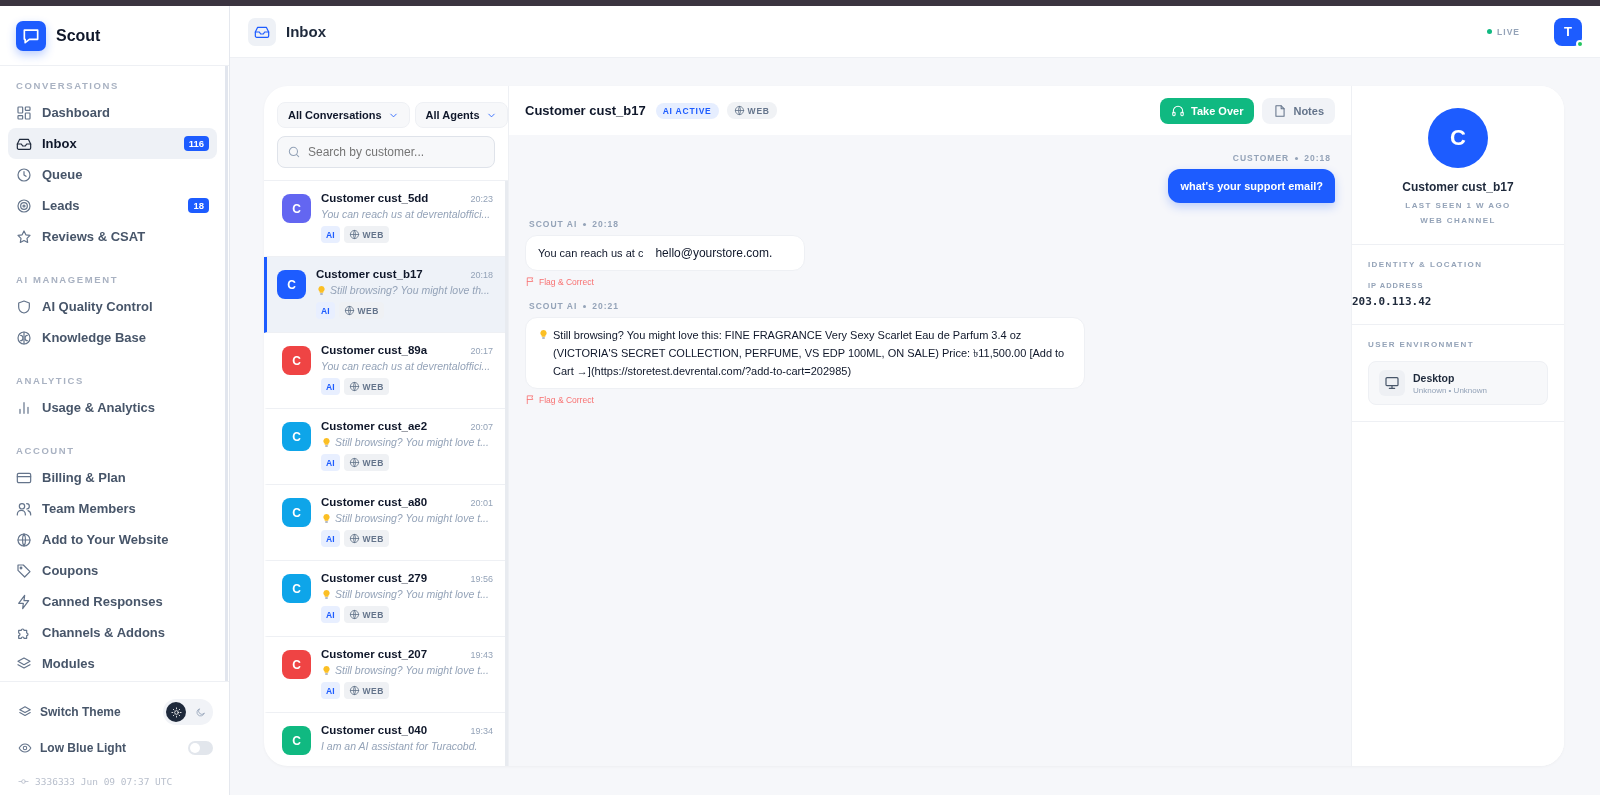 Image resolution: width=1600 pixels, height=795 pixels. What do you see at coordinates (481, 579) in the screenshot?
I see `timestamp: 19:56` at bounding box center [481, 579].